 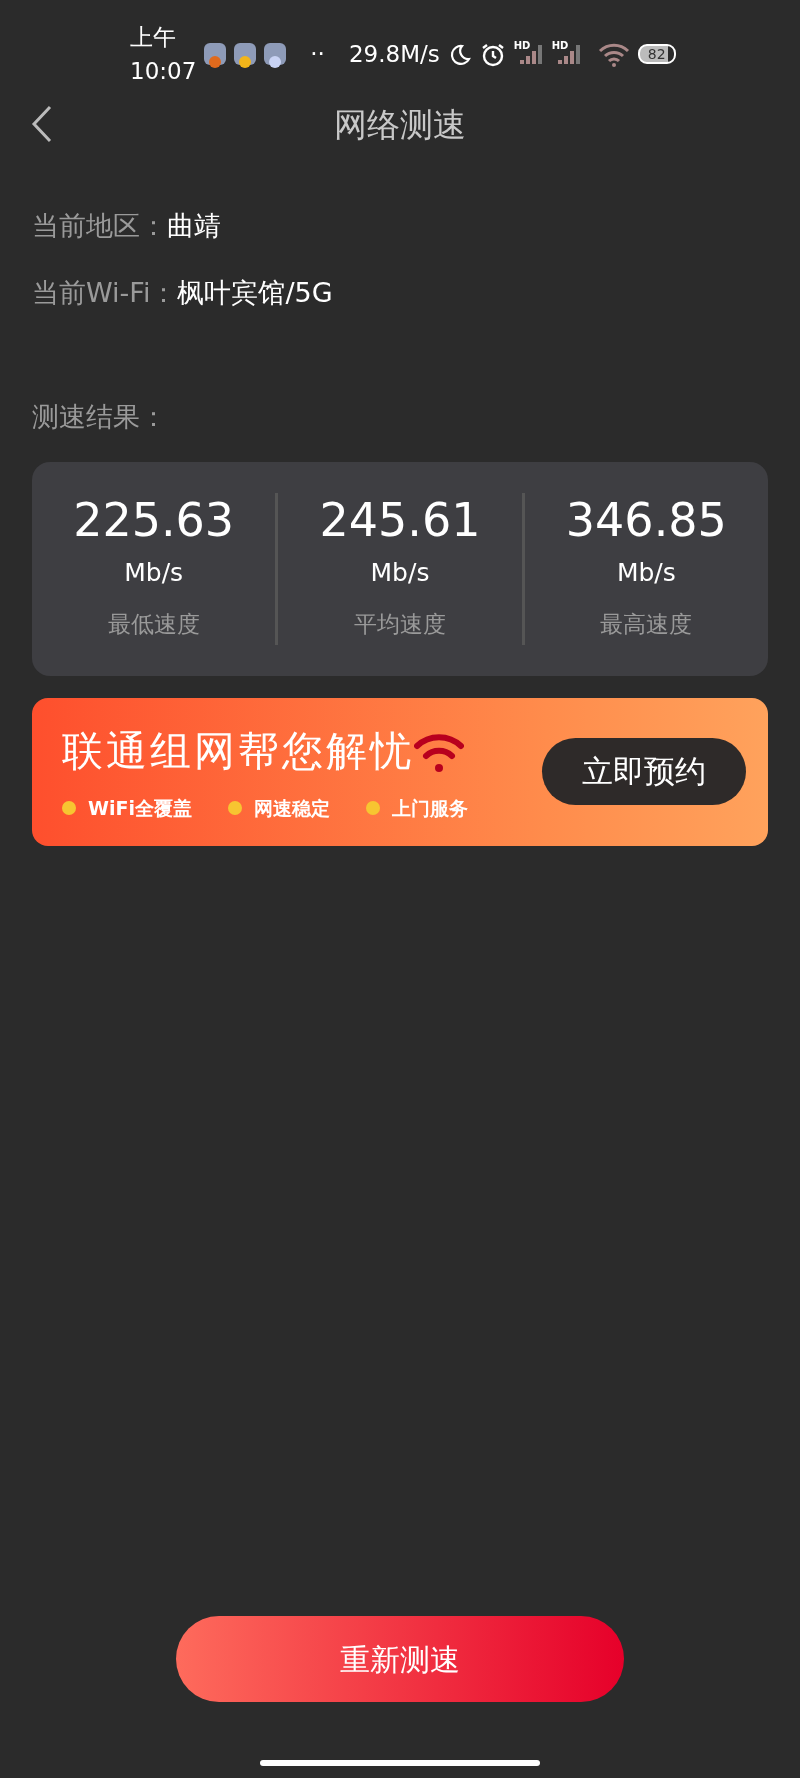 What do you see at coordinates (400, 125) in the screenshot?
I see `page-title: 网络测速` at bounding box center [400, 125].